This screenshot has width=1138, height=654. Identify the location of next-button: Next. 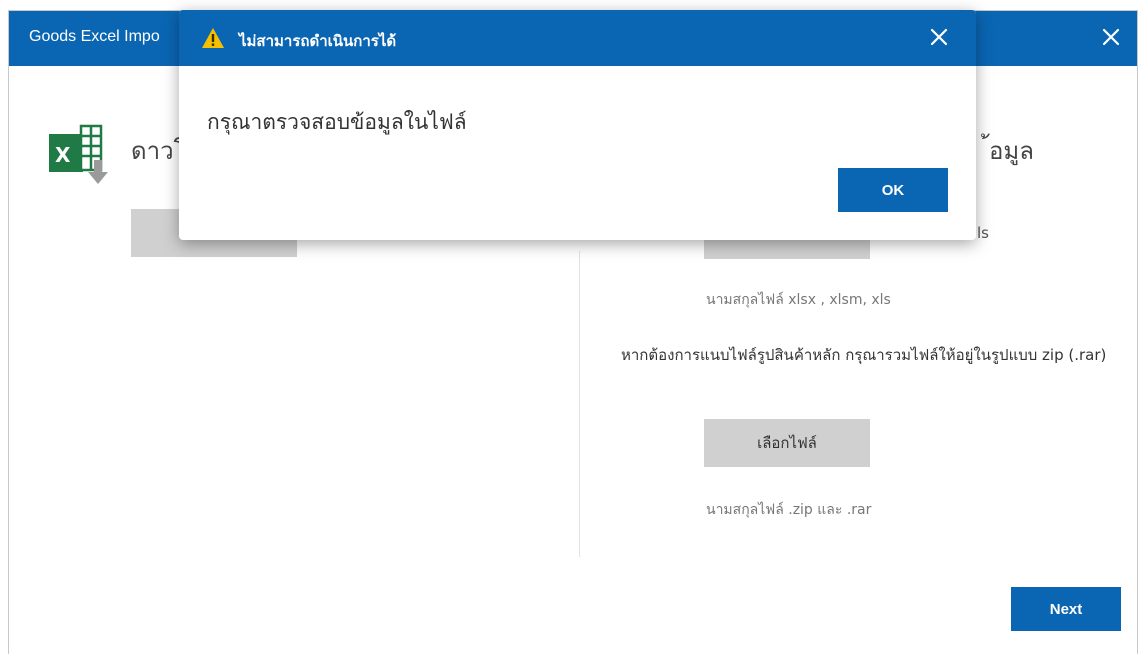
(1066, 609).